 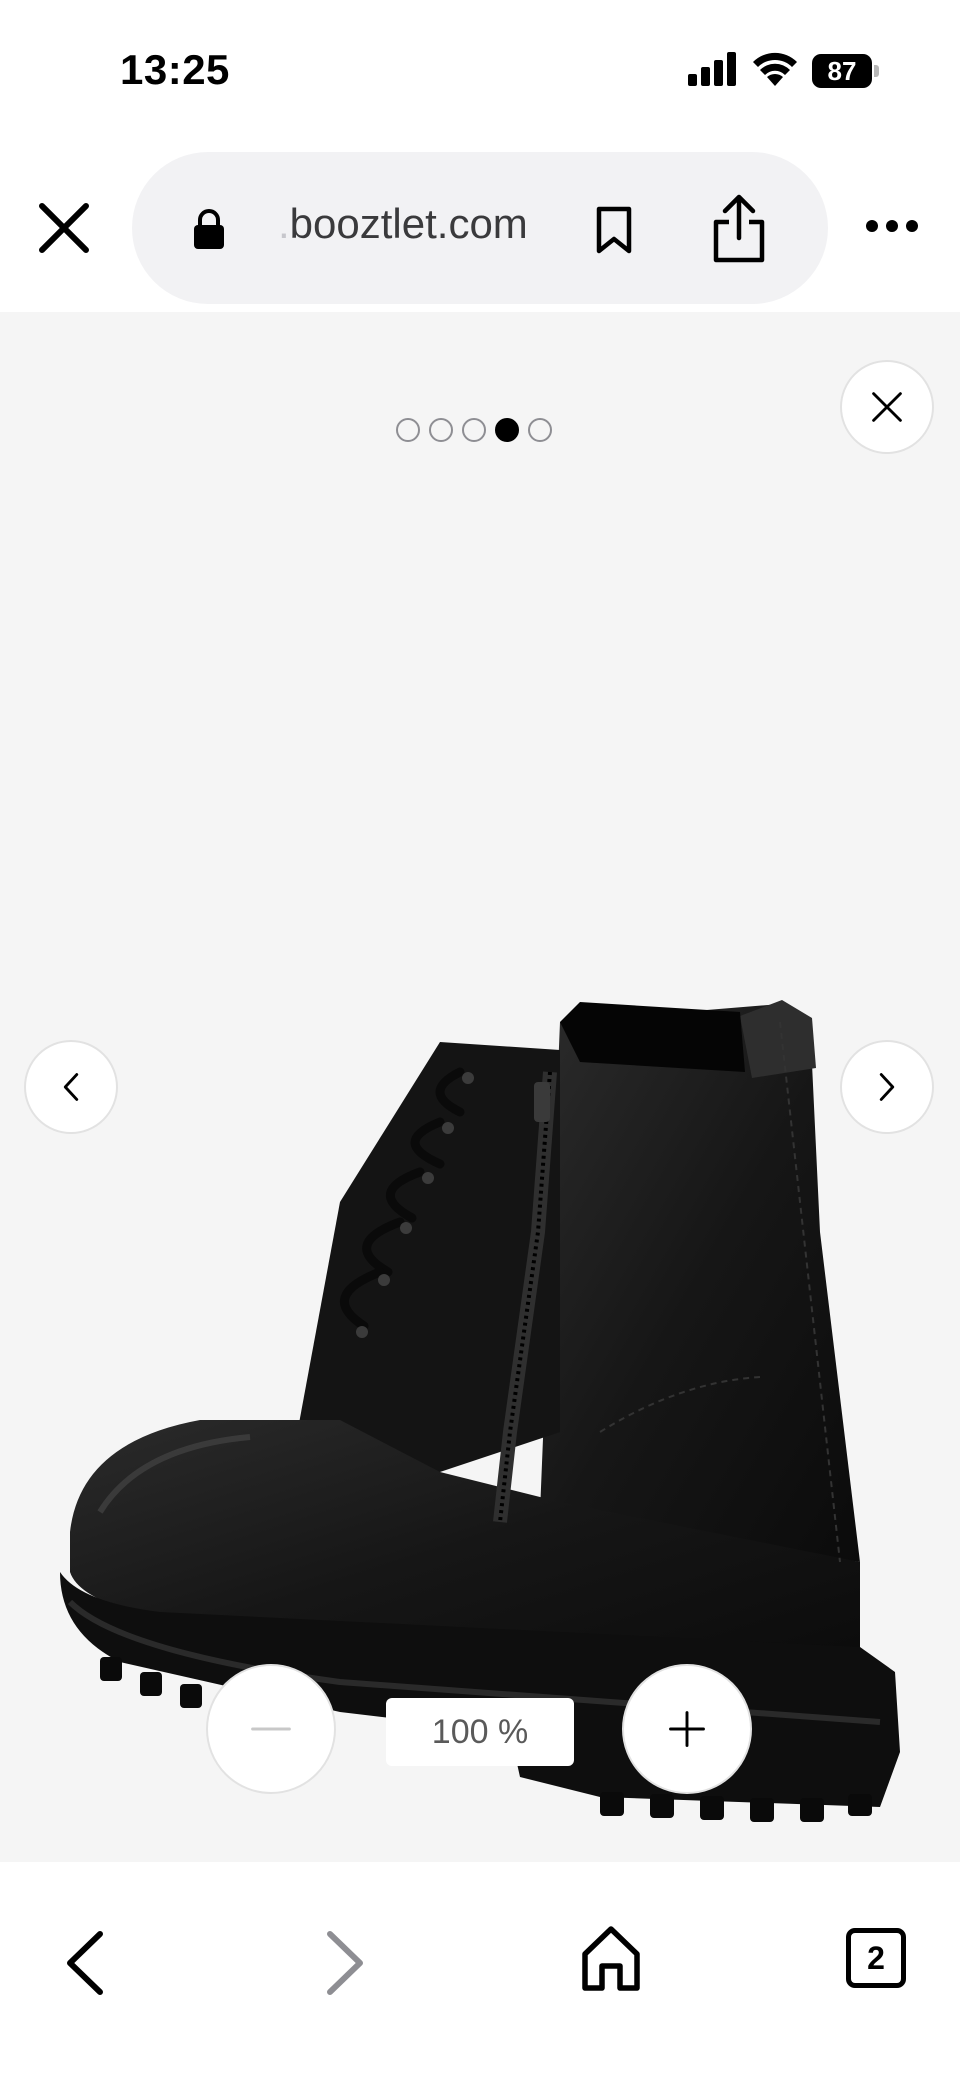 I want to click on home-icon, so click(x=611, y=1959).